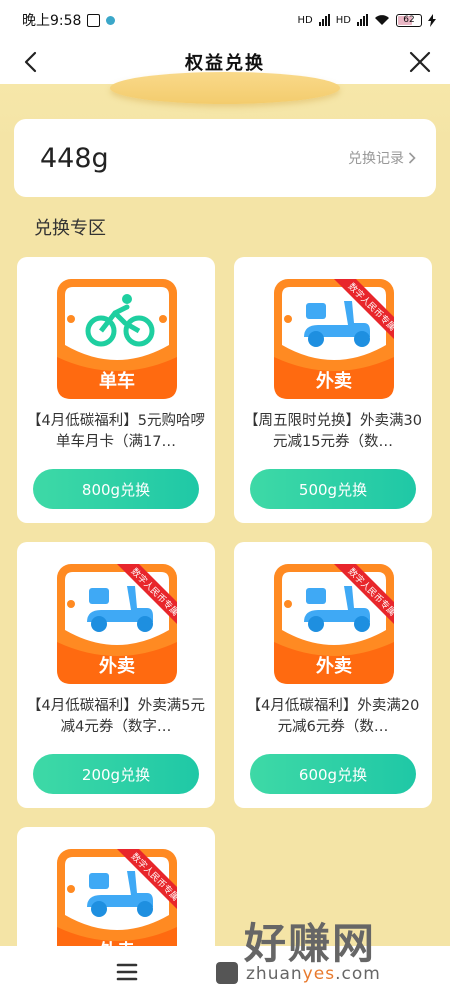 This screenshot has width=450, height=1000. I want to click on status-bar: 晚上9:58 HD HD 62, so click(225, 20).